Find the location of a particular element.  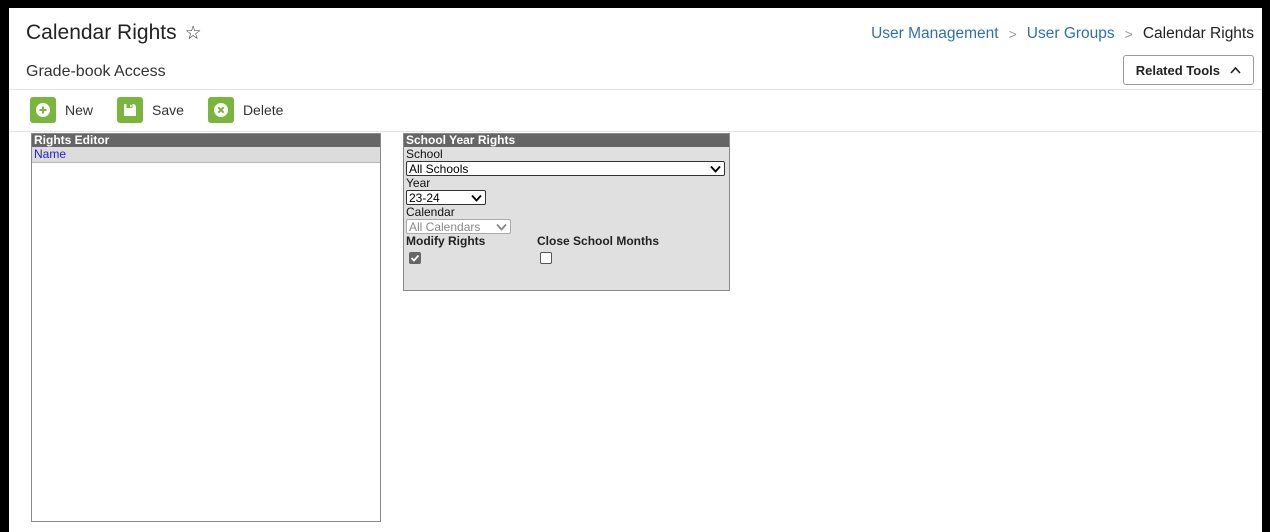

calendar-select: All Calendars is located at coordinates (458, 226).